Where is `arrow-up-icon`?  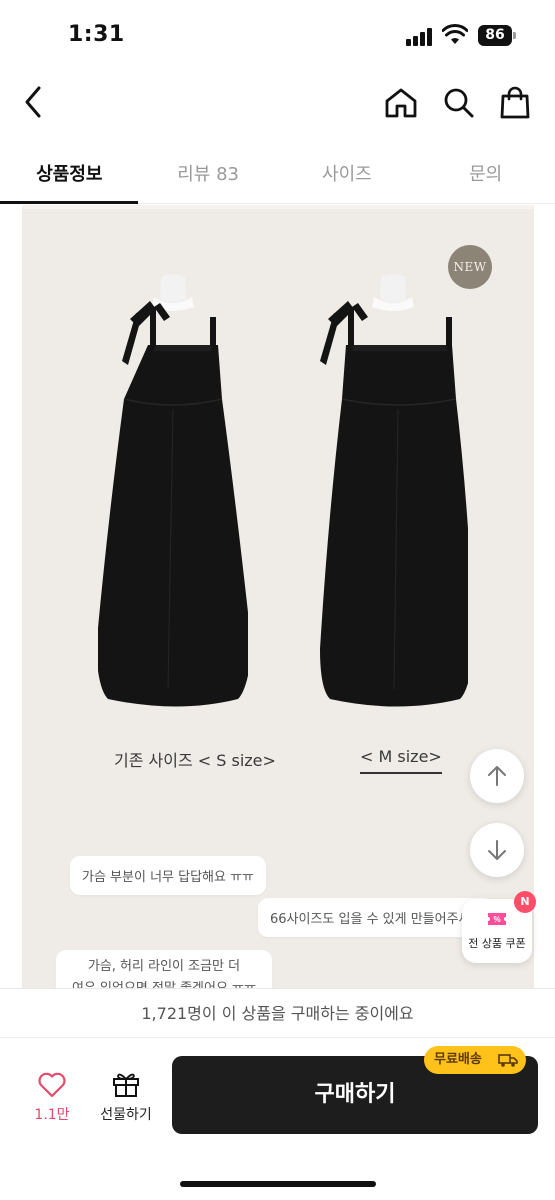 arrow-up-icon is located at coordinates (497, 776).